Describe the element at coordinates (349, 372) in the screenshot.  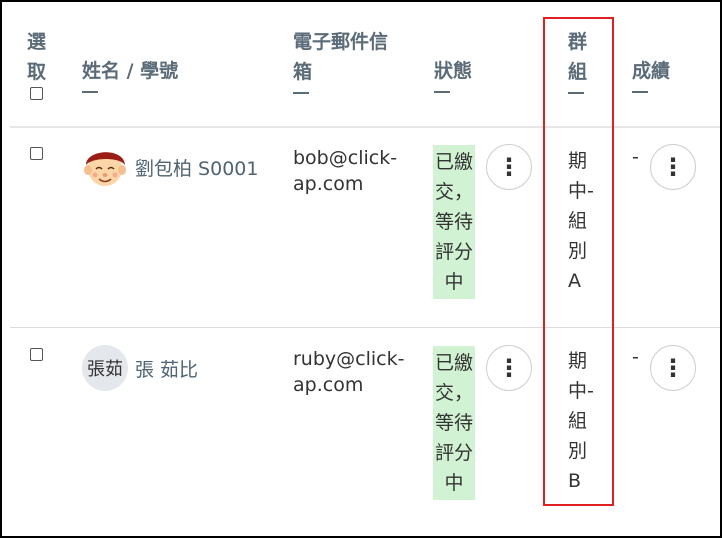
I see `student-email: ruby@click- ap.com` at that location.